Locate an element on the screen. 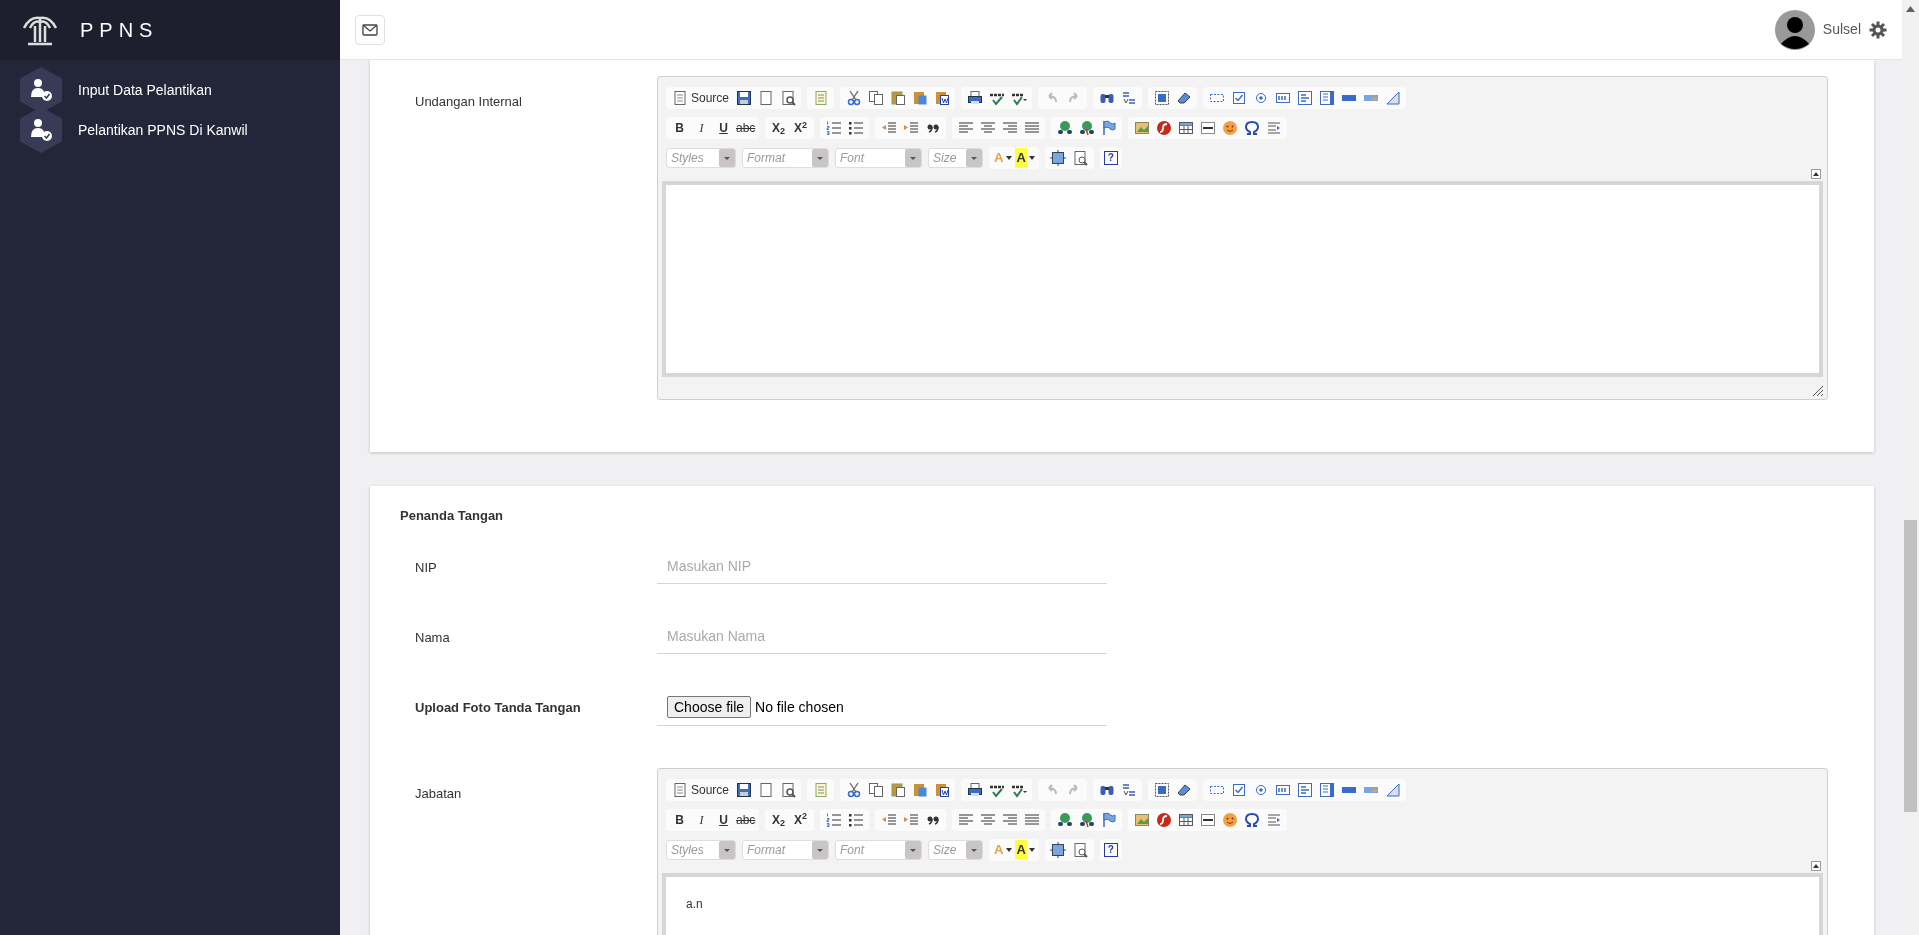 Image resolution: width=1919 pixels, height=935 pixels. mail-icon is located at coordinates (370, 29).